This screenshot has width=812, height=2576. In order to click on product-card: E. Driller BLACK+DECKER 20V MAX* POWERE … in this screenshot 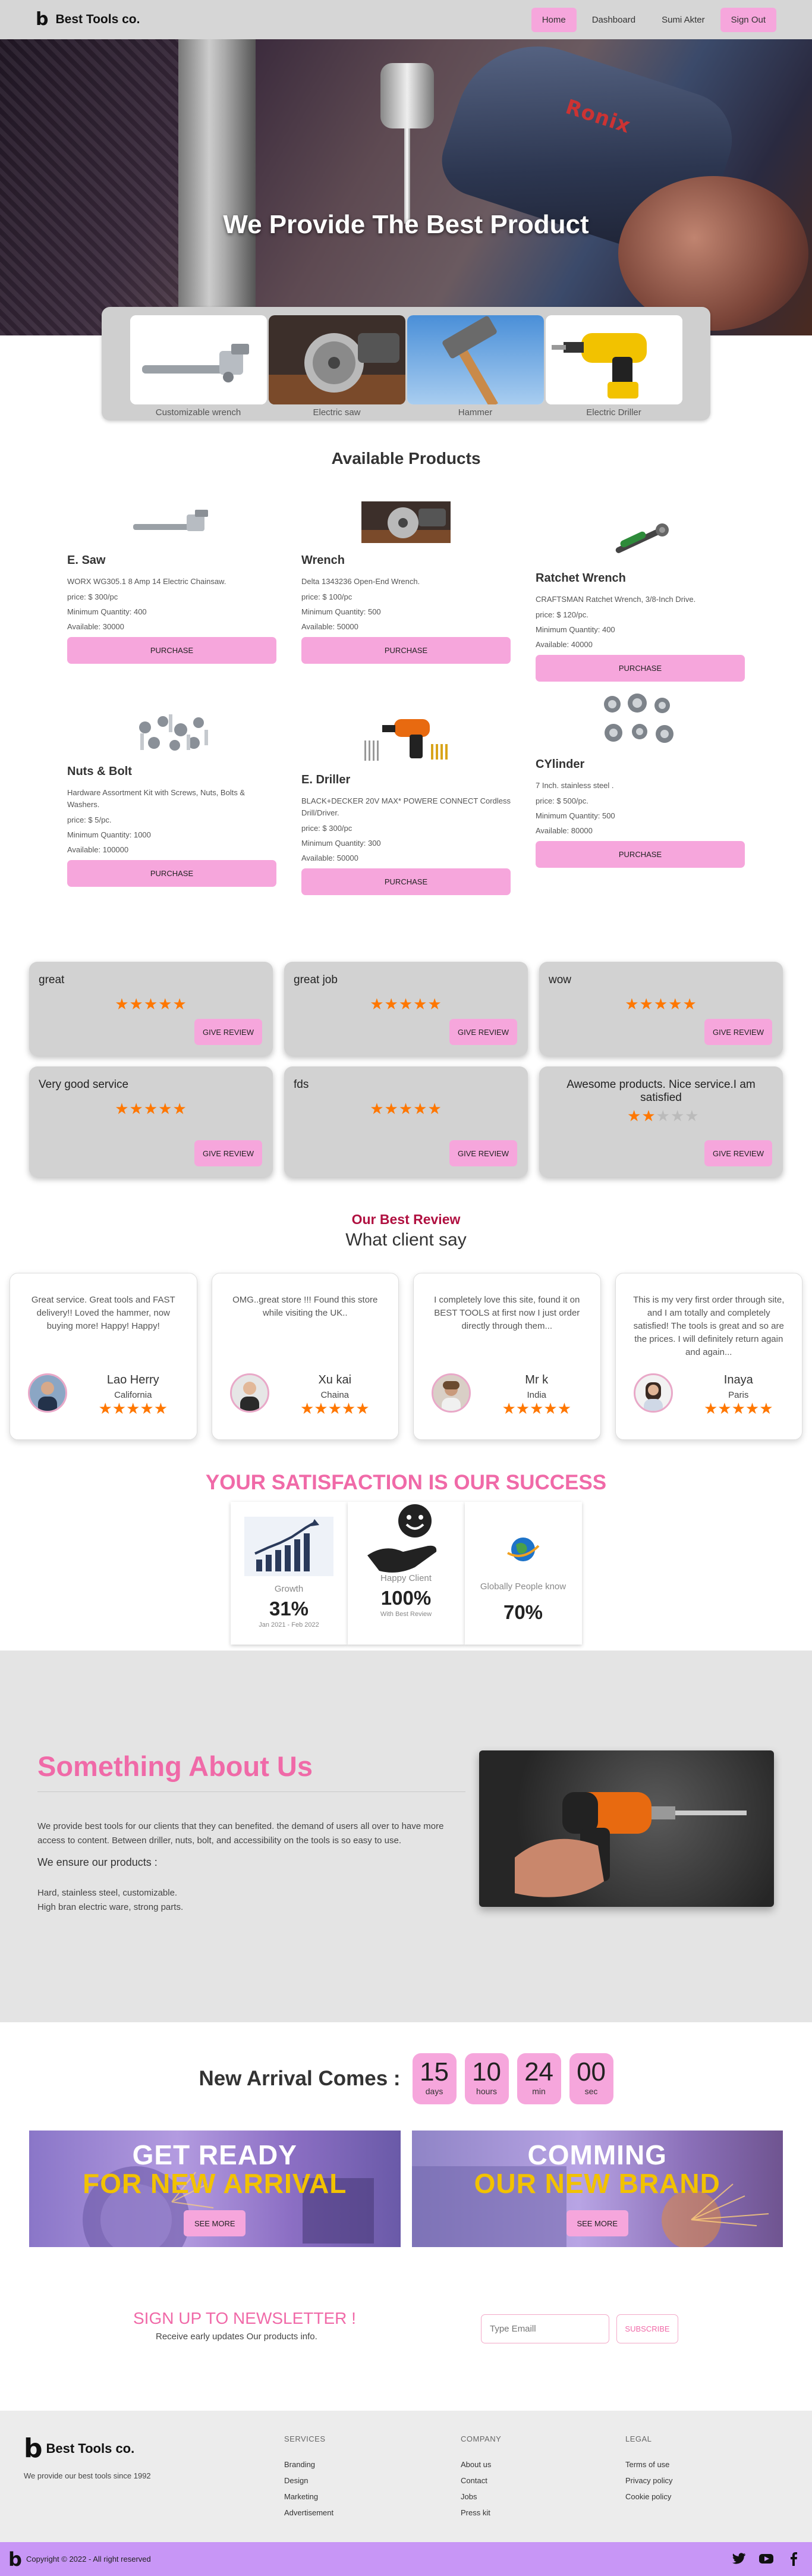, I will do `click(406, 802)`.